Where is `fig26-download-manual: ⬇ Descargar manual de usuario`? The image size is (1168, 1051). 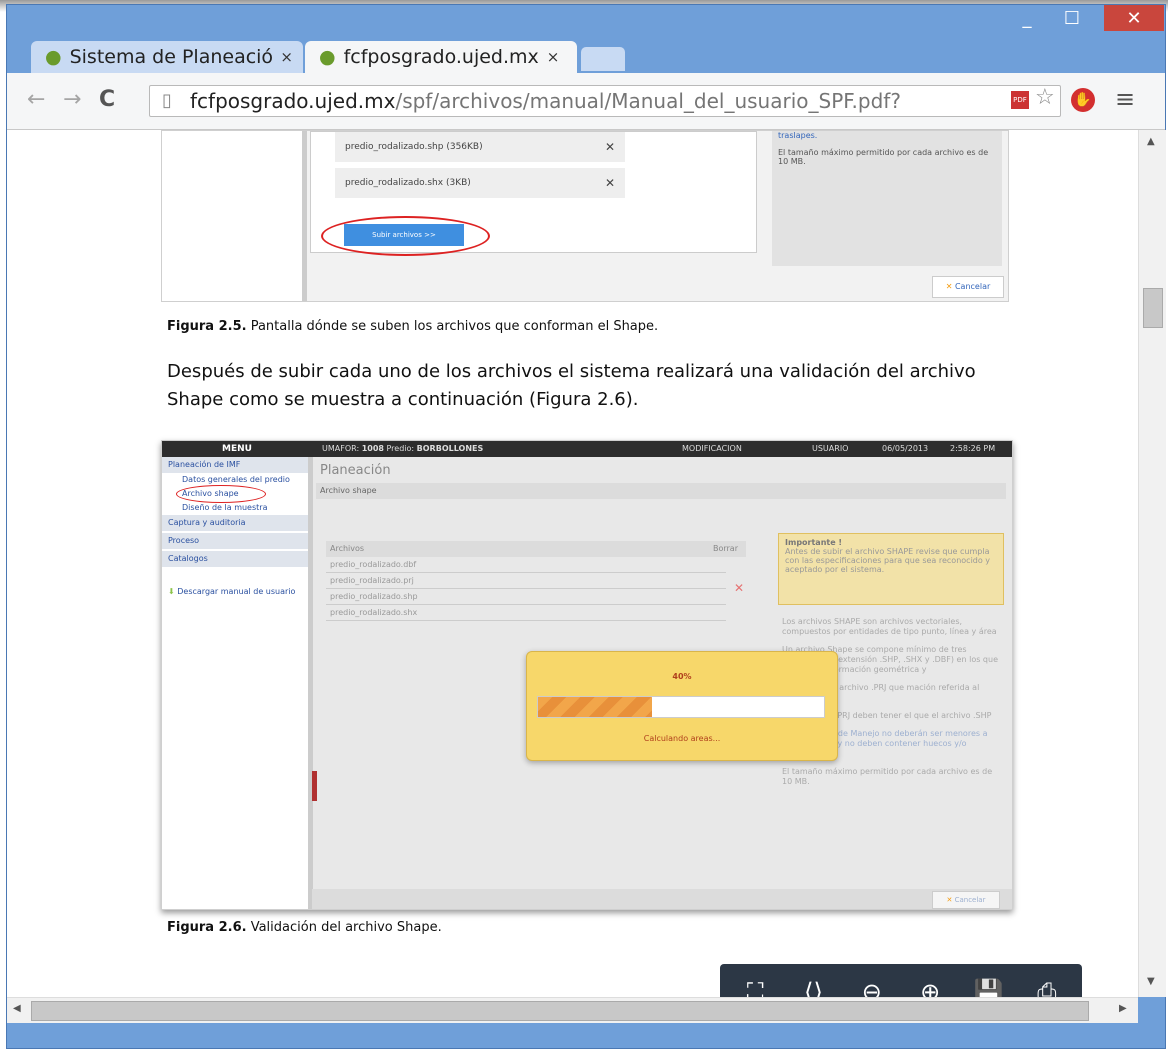 fig26-download-manual: ⬇ Descargar manual de usuario is located at coordinates (232, 591).